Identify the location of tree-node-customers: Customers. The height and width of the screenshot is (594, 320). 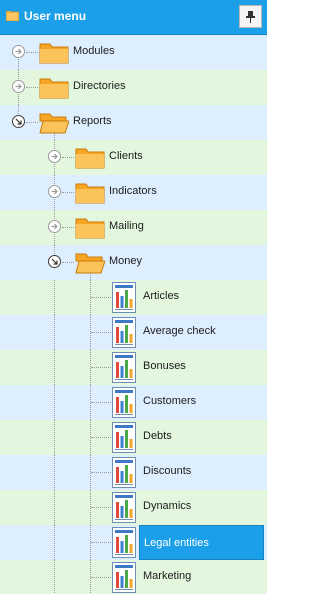
(133, 402).